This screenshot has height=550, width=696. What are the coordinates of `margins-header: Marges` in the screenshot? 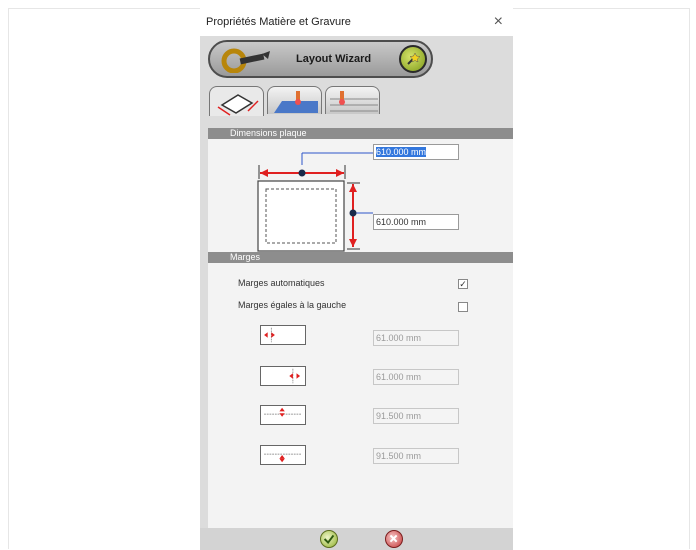 It's located at (360, 257).